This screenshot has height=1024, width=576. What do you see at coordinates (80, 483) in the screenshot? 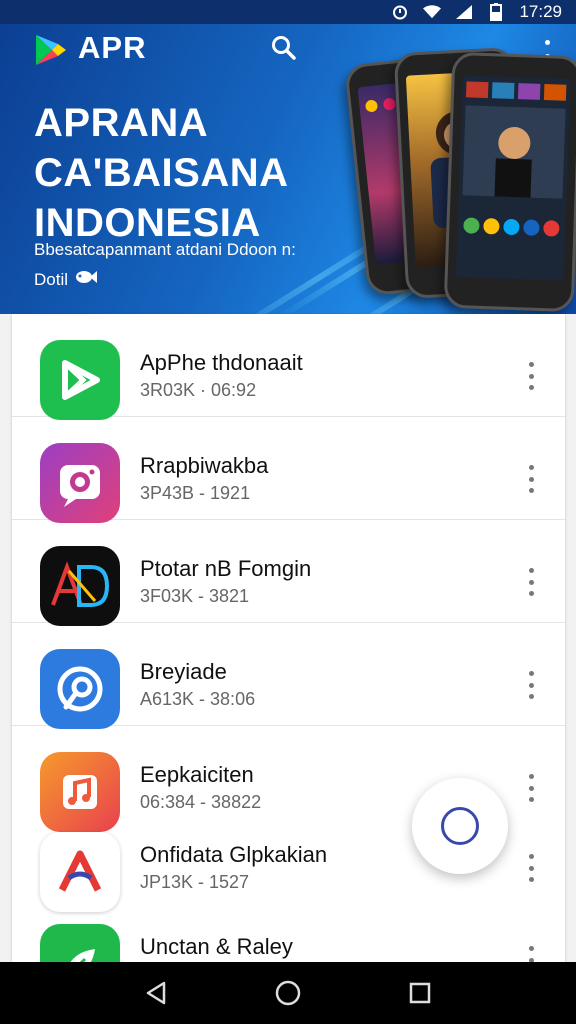
I see `camera-icon` at bounding box center [80, 483].